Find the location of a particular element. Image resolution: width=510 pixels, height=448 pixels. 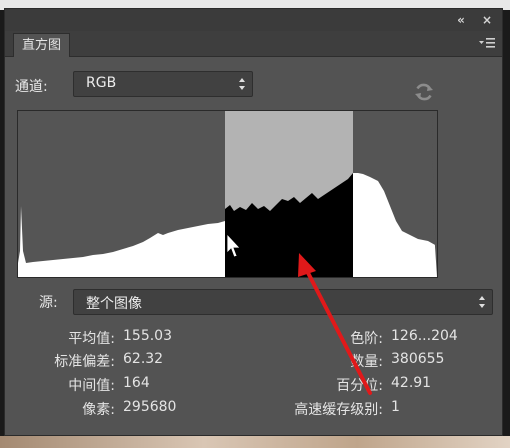

source-select-value: 整个图像 is located at coordinates (114, 304).